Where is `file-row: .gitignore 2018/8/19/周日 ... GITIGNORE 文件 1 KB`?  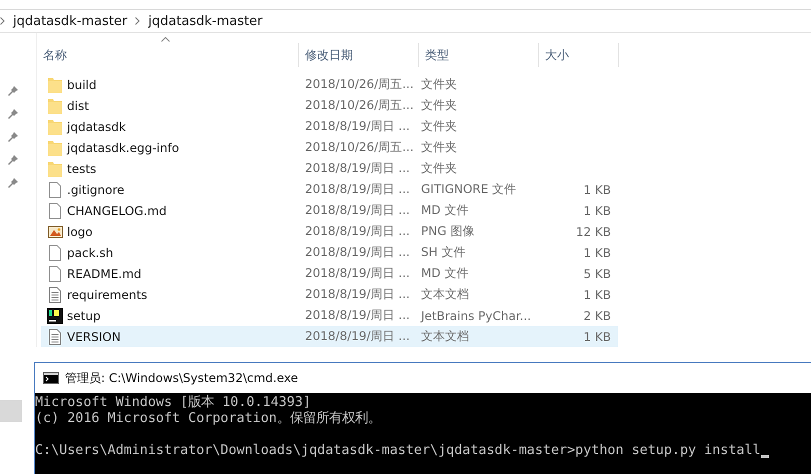
file-row: .gitignore 2018/8/19/周日 ... GITIGNORE 文件 1 KB is located at coordinates (329, 189).